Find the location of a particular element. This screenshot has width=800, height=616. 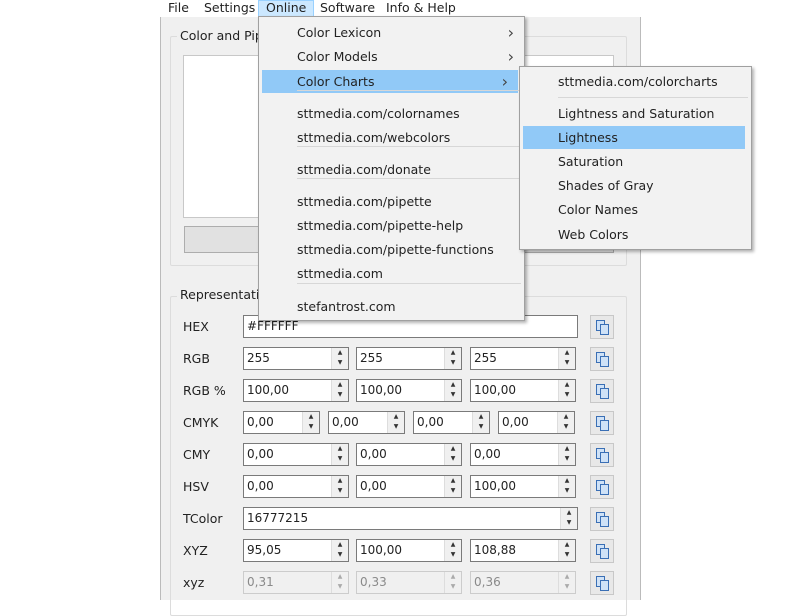

copy-tcolor-button is located at coordinates (602, 519).